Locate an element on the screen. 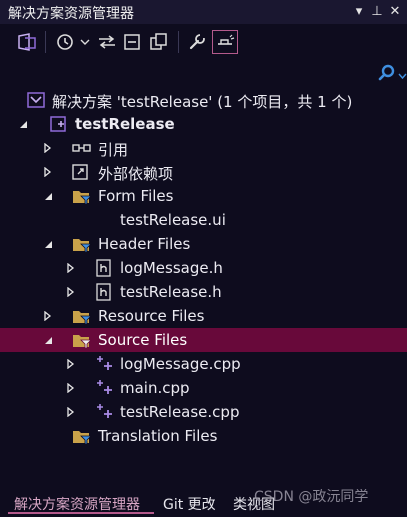 This screenshot has width=407, height=517. translation-files-label: Translation Files is located at coordinates (158, 436).